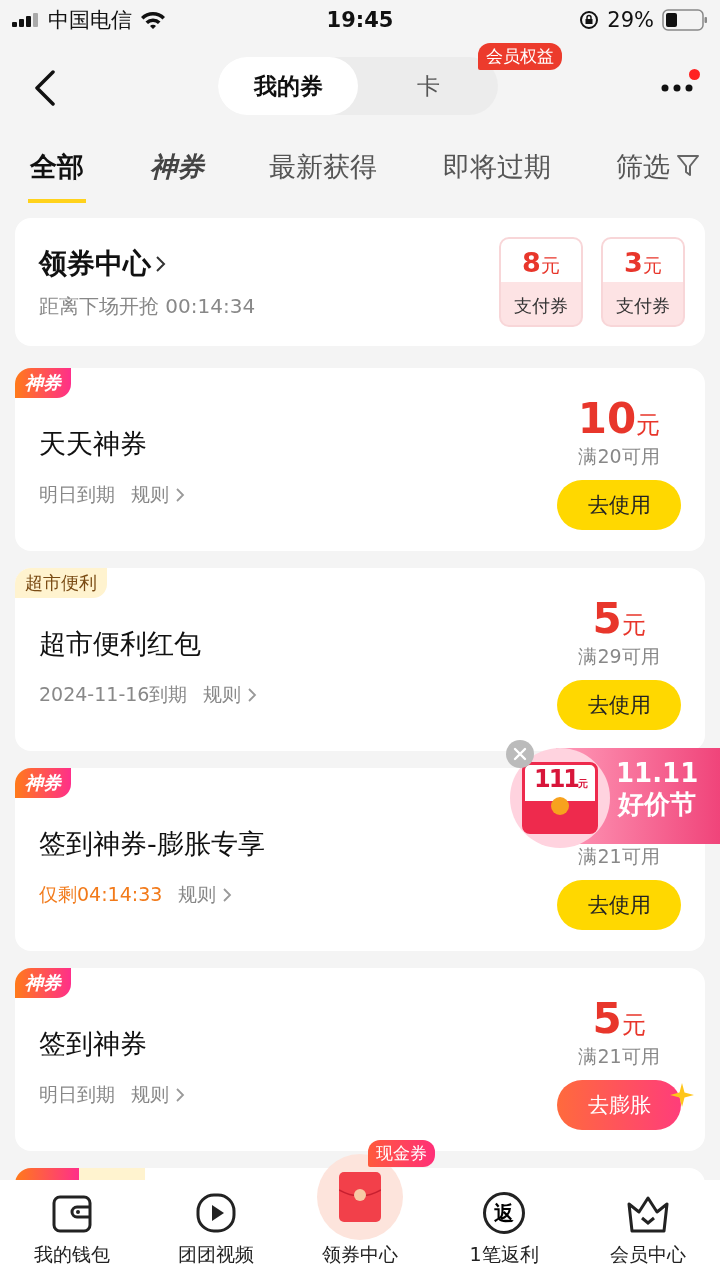 This screenshot has height=1280, width=720. Describe the element at coordinates (153, 20) in the screenshot. I see `wifi-icon` at that location.